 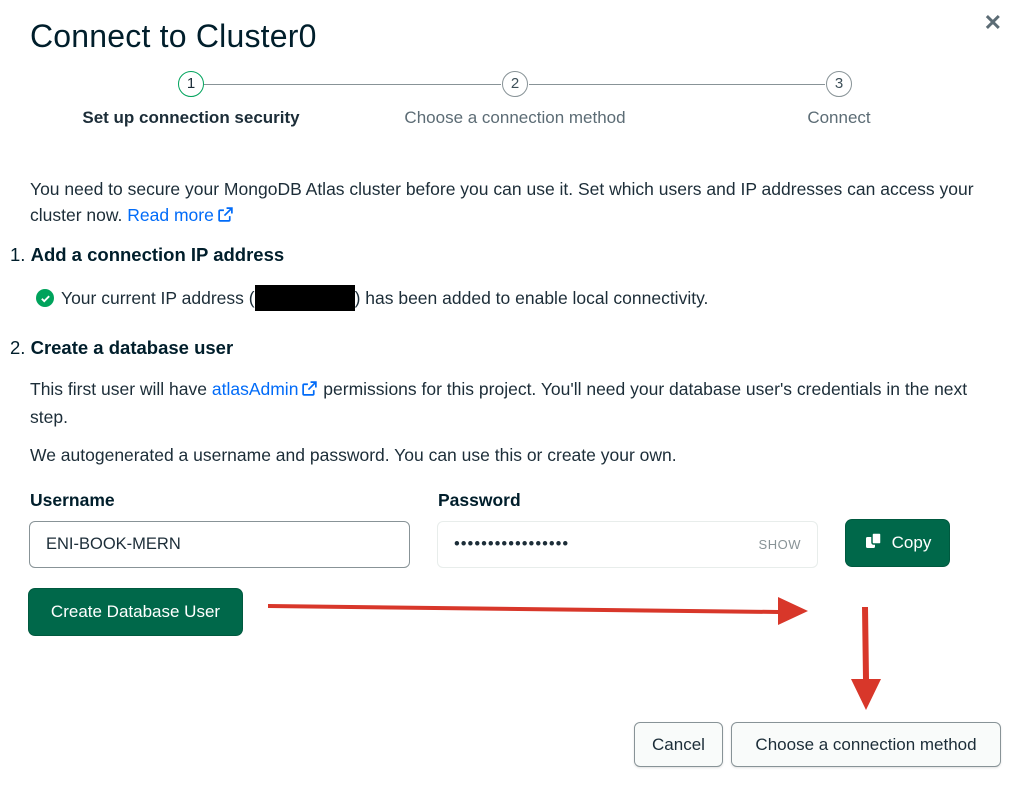 What do you see at coordinates (678, 744) in the screenshot?
I see `cancel-button: Cancel` at bounding box center [678, 744].